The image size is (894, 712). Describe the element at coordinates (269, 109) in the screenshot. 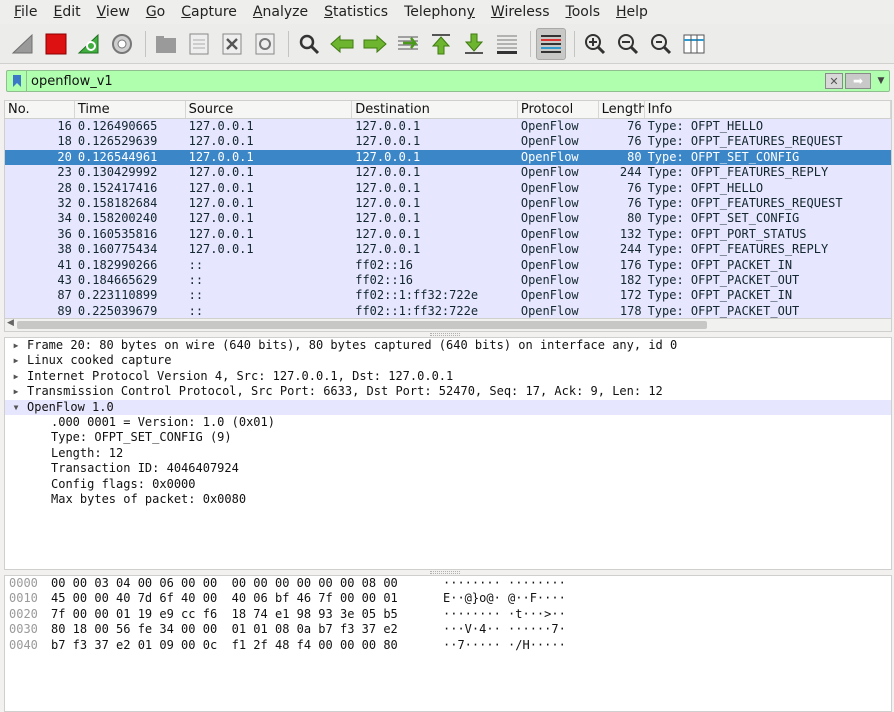

I see `column-header-source: Source` at that location.